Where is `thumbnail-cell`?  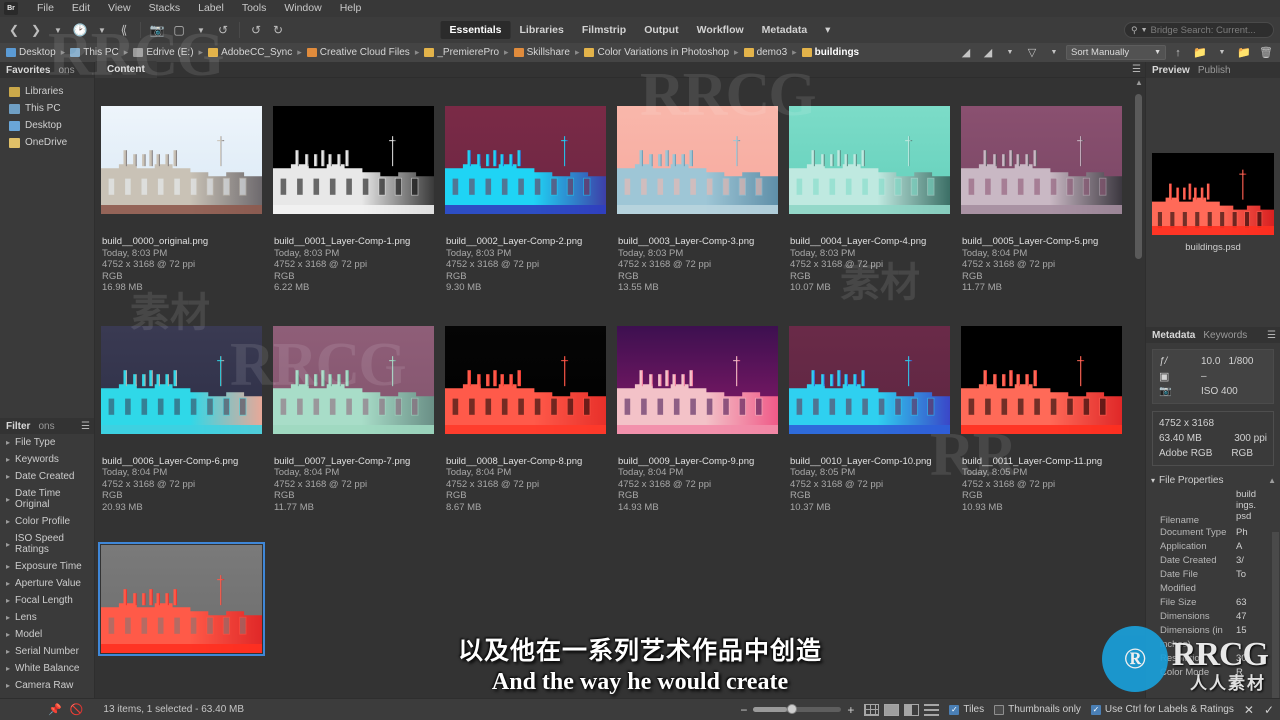 thumbnail-cell is located at coordinates (185, 605).